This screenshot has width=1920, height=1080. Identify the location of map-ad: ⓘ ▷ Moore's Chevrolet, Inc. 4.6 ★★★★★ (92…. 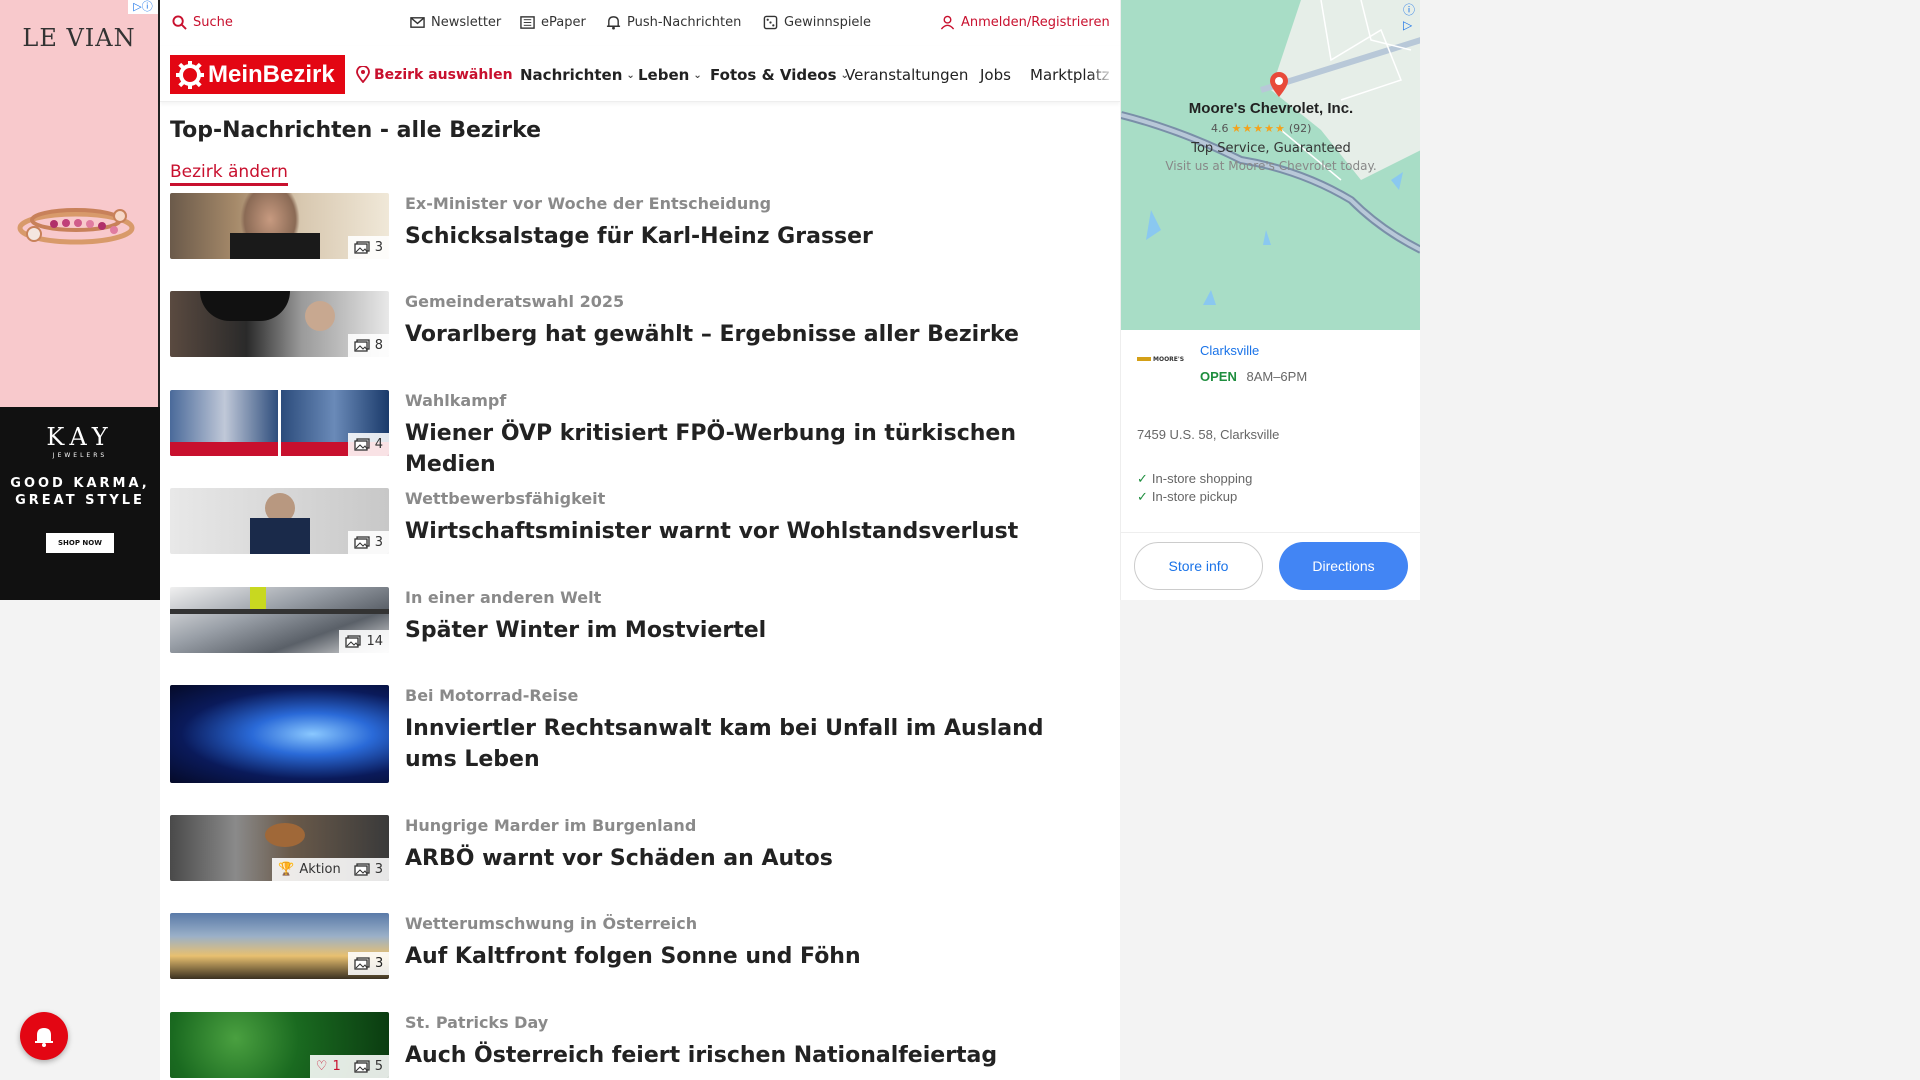
(1270, 300).